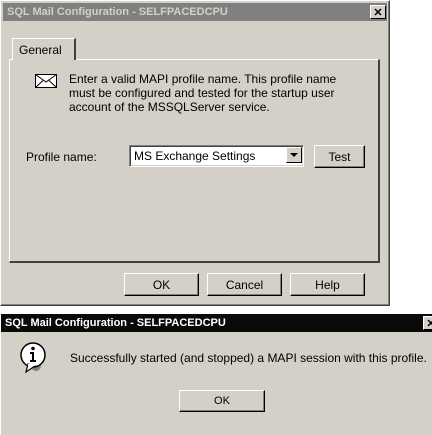 This screenshot has width=432, height=435. I want to click on chevron-down-icon, so click(294, 154).